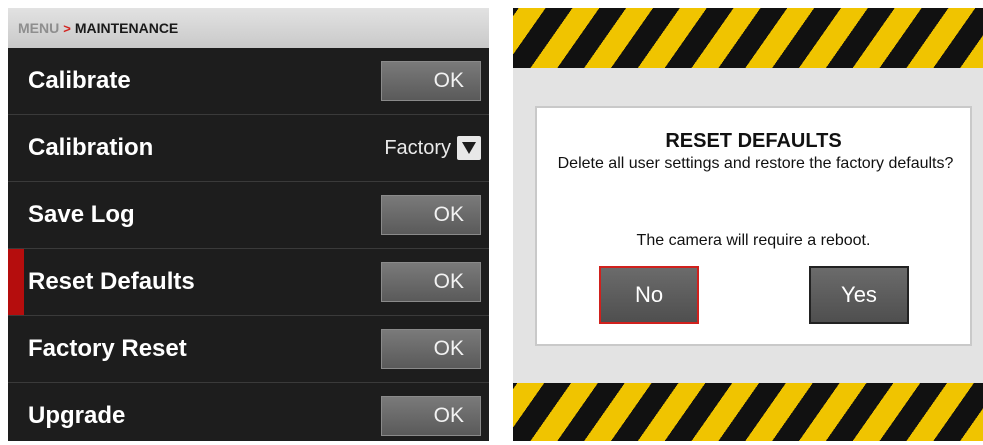 This screenshot has height=445, width=983. Describe the element at coordinates (431, 349) in the screenshot. I see `factory-reset-ok-button: OK` at that location.